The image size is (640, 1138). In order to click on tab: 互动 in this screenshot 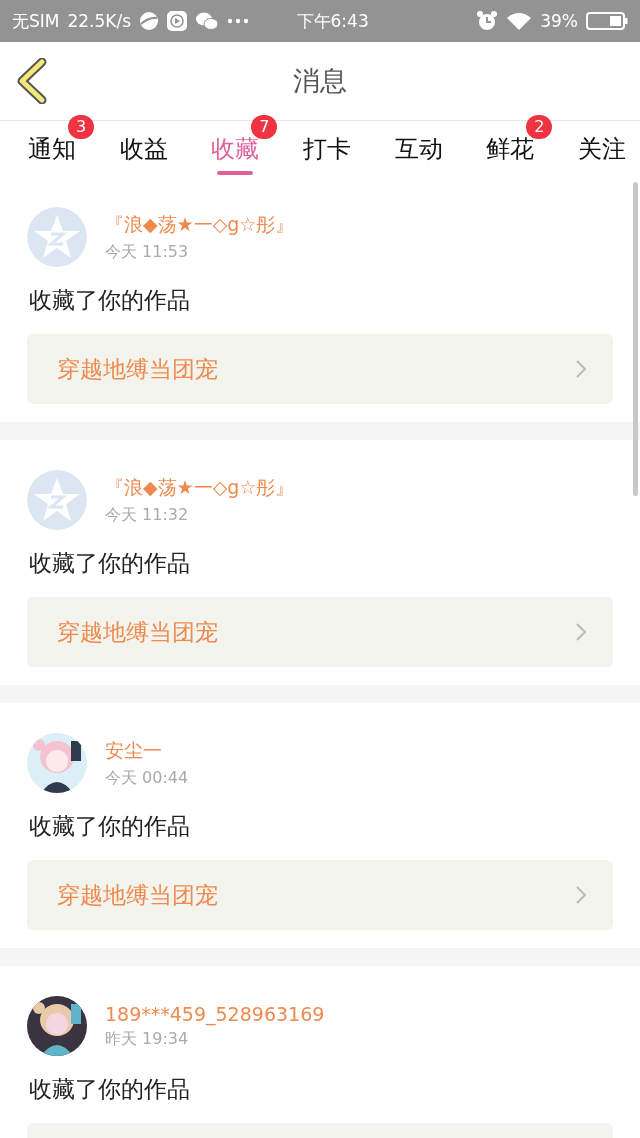, I will do `click(418, 149)`.